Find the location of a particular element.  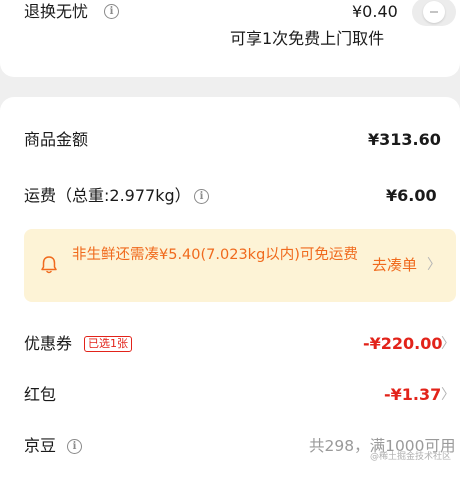

bell-icon is located at coordinates (49, 265).